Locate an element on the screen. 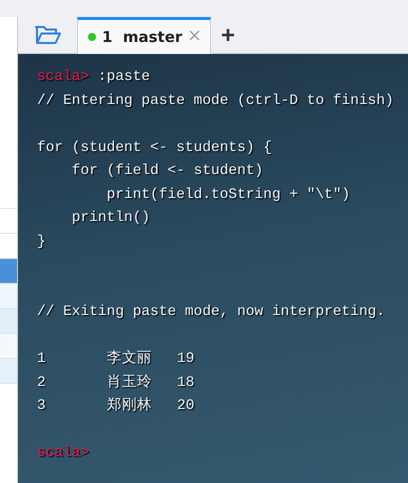  output-line: // Entering paste mode (ctrl-D to finish) is located at coordinates (215, 100).